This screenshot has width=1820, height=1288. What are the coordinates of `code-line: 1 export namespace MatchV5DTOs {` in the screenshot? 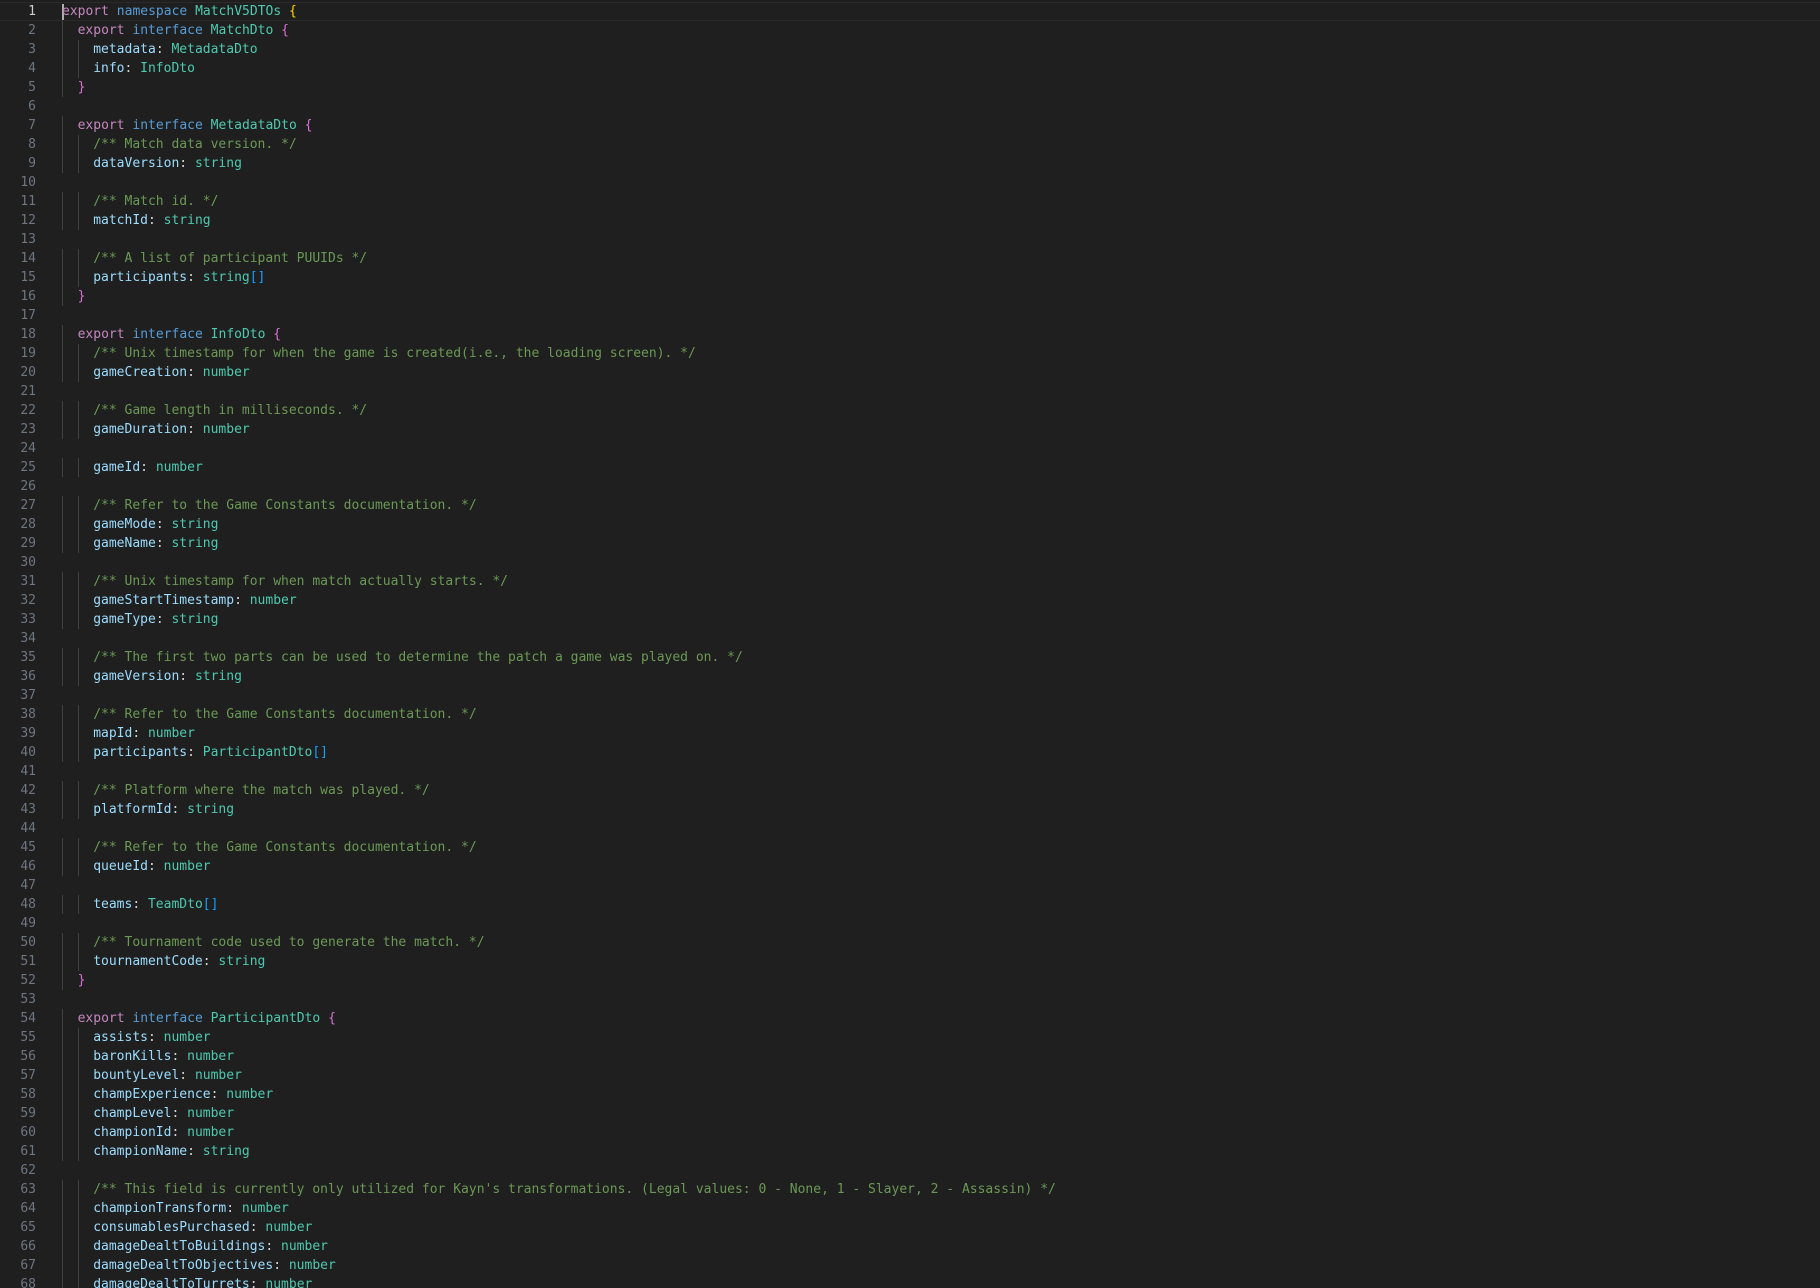 It's located at (910, 11).